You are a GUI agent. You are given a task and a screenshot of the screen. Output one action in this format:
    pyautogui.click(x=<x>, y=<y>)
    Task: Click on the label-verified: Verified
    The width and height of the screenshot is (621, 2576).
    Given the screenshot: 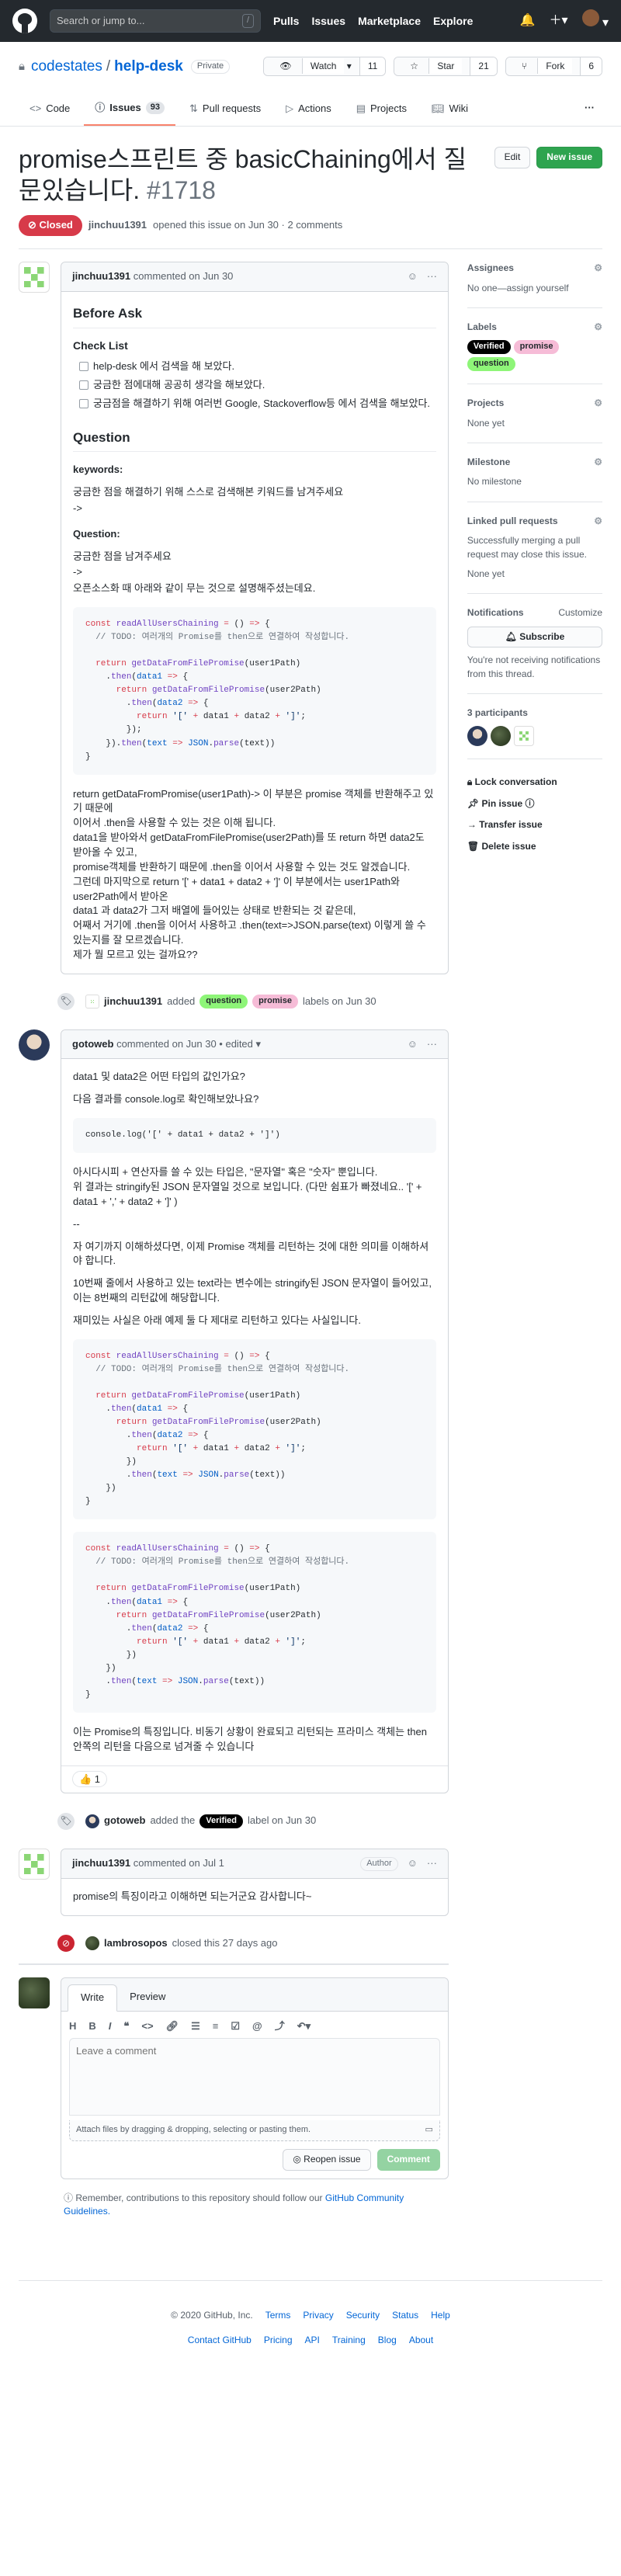 What is the action you would take?
    pyautogui.click(x=489, y=347)
    